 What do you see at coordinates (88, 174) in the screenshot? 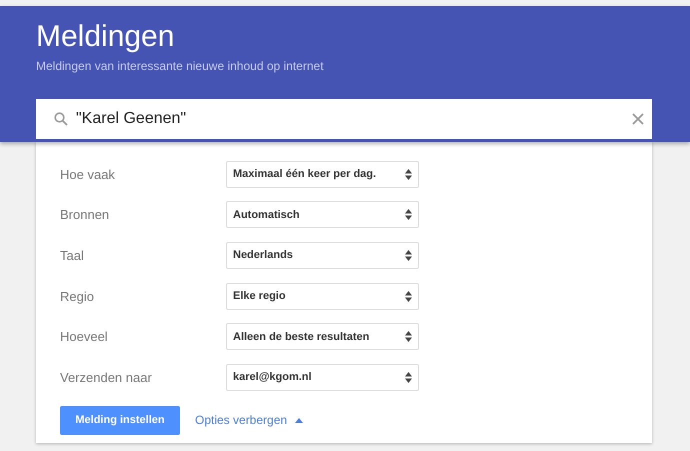
I see `option-label: Hoe vaak` at bounding box center [88, 174].